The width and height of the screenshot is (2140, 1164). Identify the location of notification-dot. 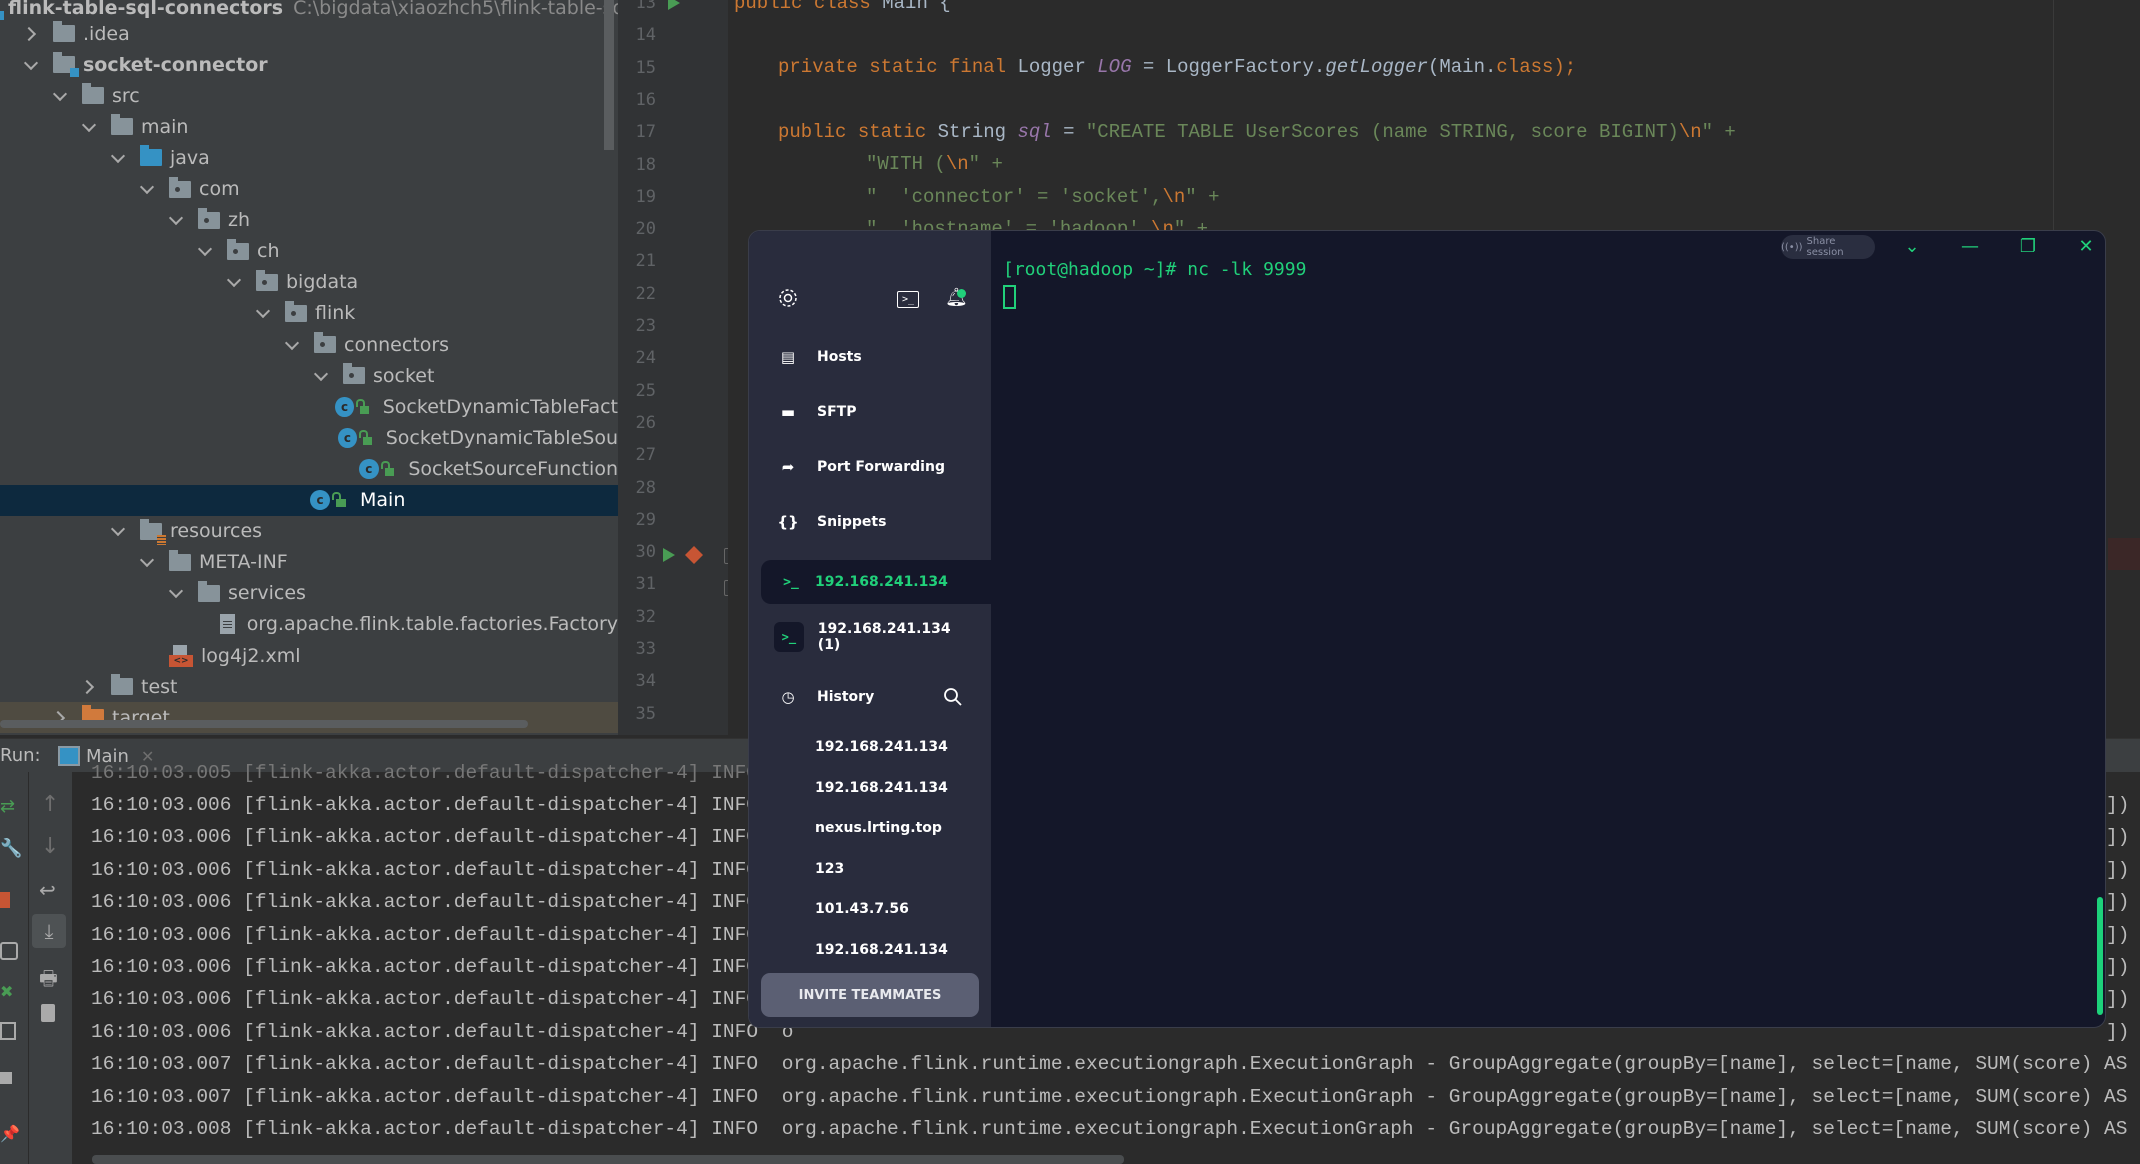
(961, 293).